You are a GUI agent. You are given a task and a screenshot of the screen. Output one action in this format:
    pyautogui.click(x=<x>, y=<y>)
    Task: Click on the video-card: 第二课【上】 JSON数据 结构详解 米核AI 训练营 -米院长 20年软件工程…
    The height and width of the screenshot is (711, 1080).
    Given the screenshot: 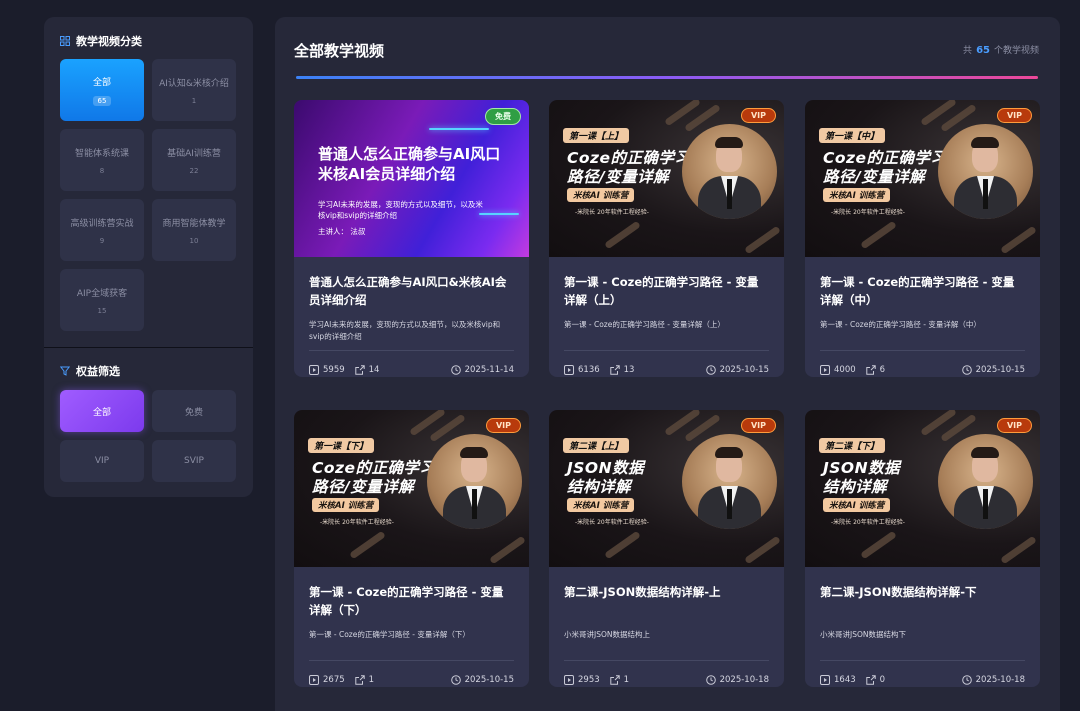 What is the action you would take?
    pyautogui.click(x=666, y=548)
    